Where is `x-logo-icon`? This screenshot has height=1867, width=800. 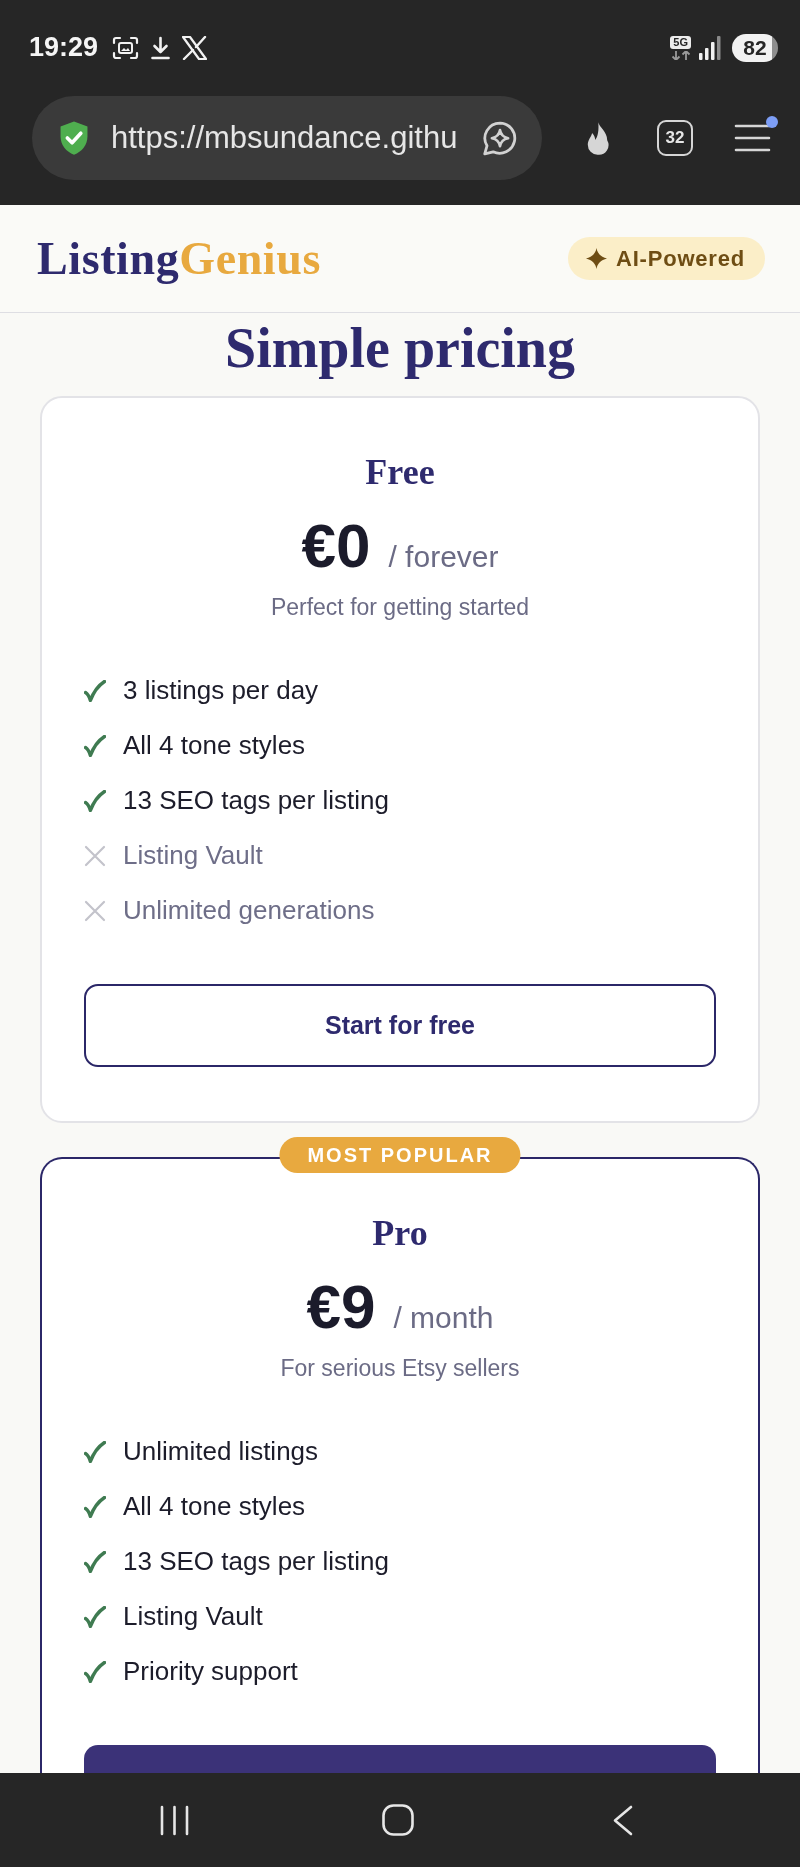
x-logo-icon is located at coordinates (195, 47).